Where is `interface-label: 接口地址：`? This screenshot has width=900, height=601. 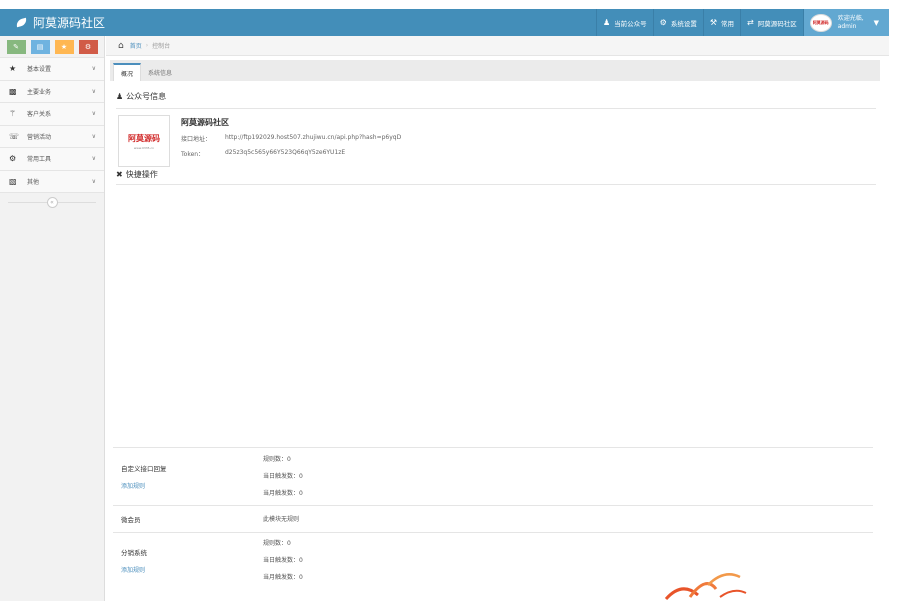
interface-label: 接口地址： is located at coordinates (196, 139).